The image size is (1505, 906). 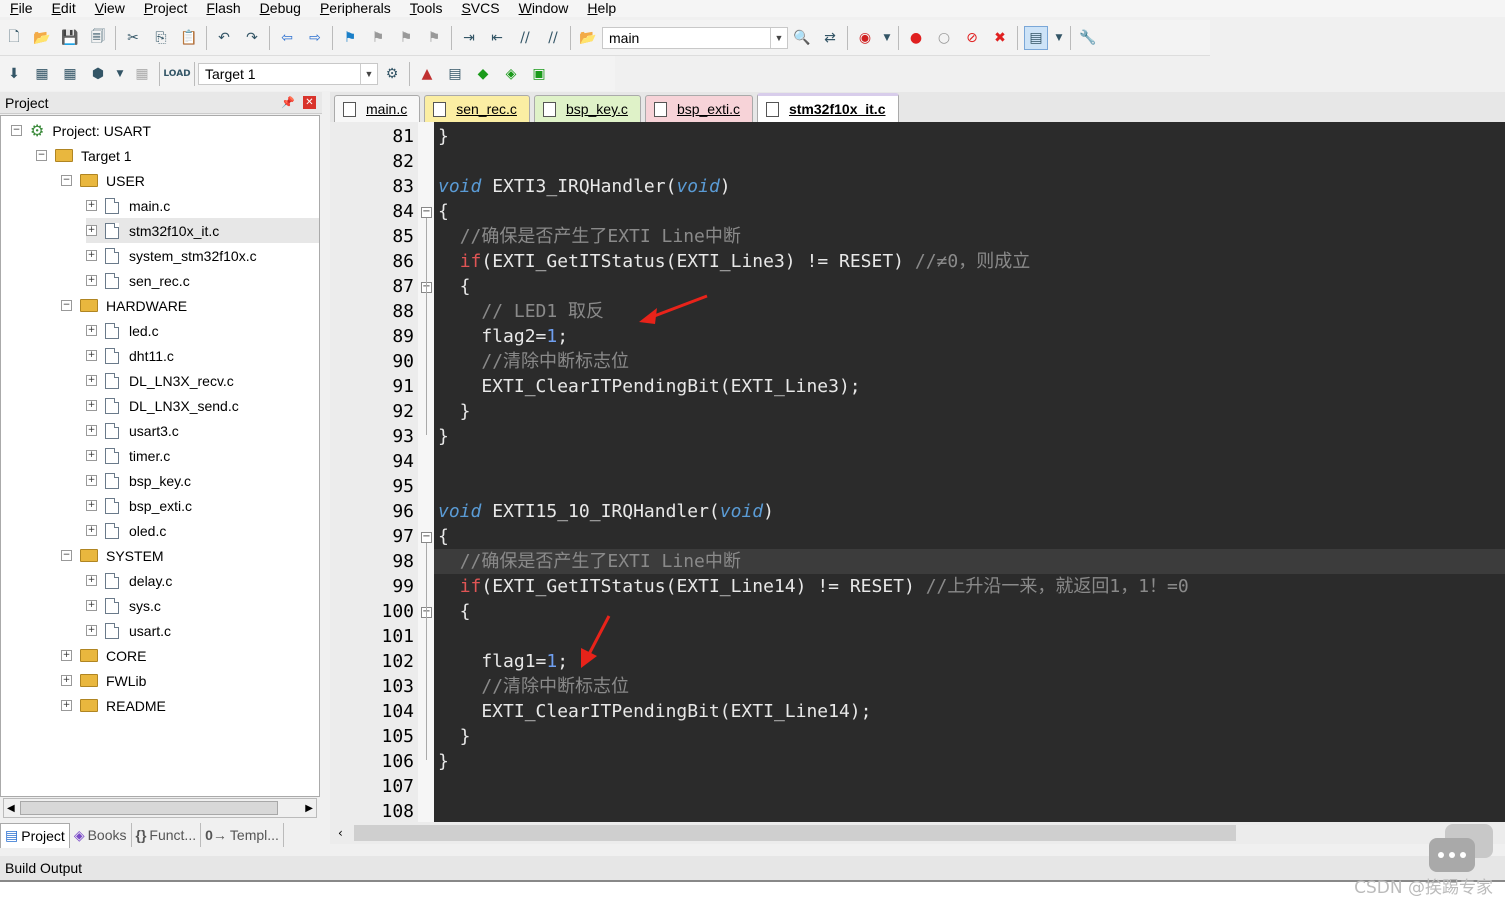 I want to click on find-icon: 🔍, so click(x=802, y=38).